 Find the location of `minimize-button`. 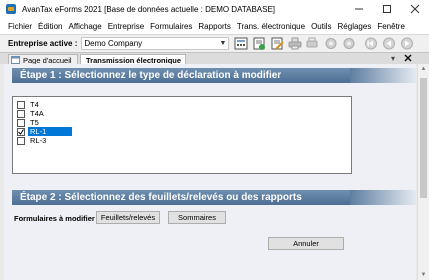

minimize-button is located at coordinates (359, 9).